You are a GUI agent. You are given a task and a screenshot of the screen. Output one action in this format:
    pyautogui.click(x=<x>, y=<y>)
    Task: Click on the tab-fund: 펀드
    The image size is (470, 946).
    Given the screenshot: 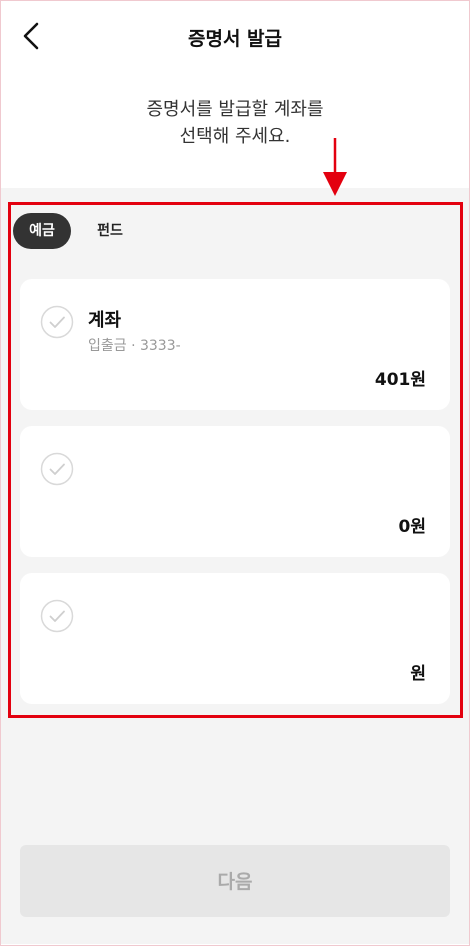 What is the action you would take?
    pyautogui.click(x=110, y=231)
    